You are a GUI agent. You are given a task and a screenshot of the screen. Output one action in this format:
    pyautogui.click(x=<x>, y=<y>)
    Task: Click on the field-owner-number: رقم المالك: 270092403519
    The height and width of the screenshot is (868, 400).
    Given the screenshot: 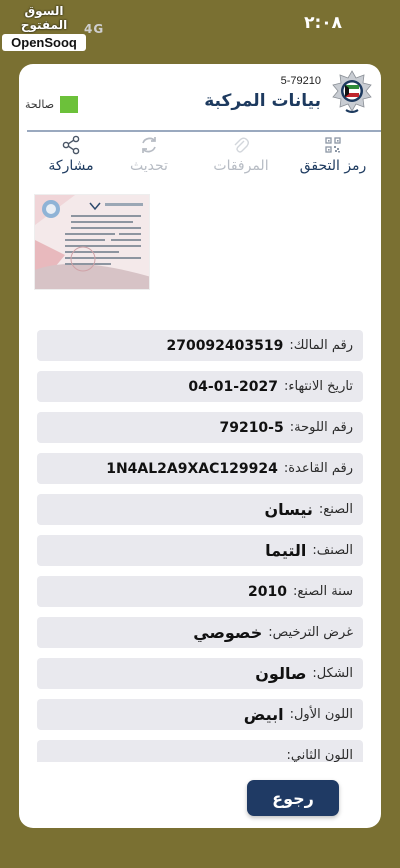 What is the action you would take?
    pyautogui.click(x=200, y=345)
    